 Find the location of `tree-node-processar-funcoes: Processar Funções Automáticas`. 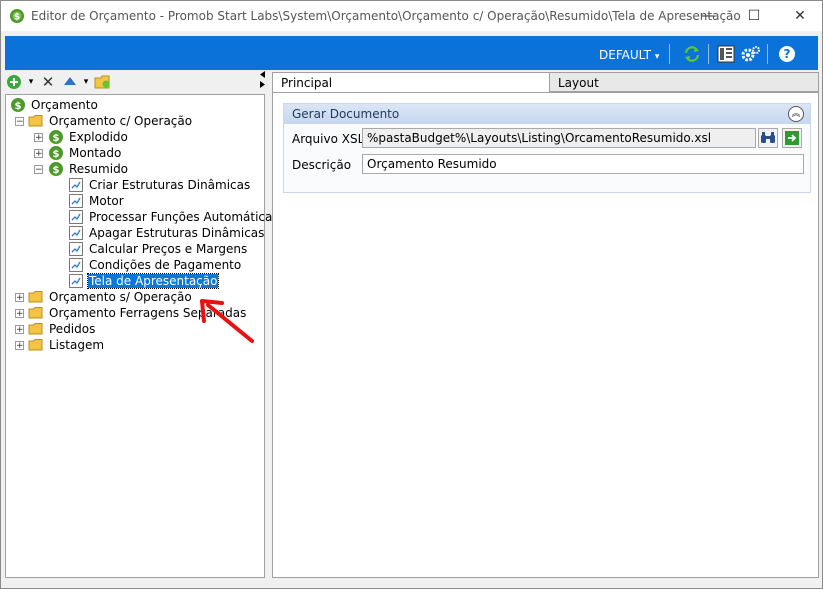

tree-node-processar-funcoes: Processar Funções Automáticas is located at coordinates (174, 217).